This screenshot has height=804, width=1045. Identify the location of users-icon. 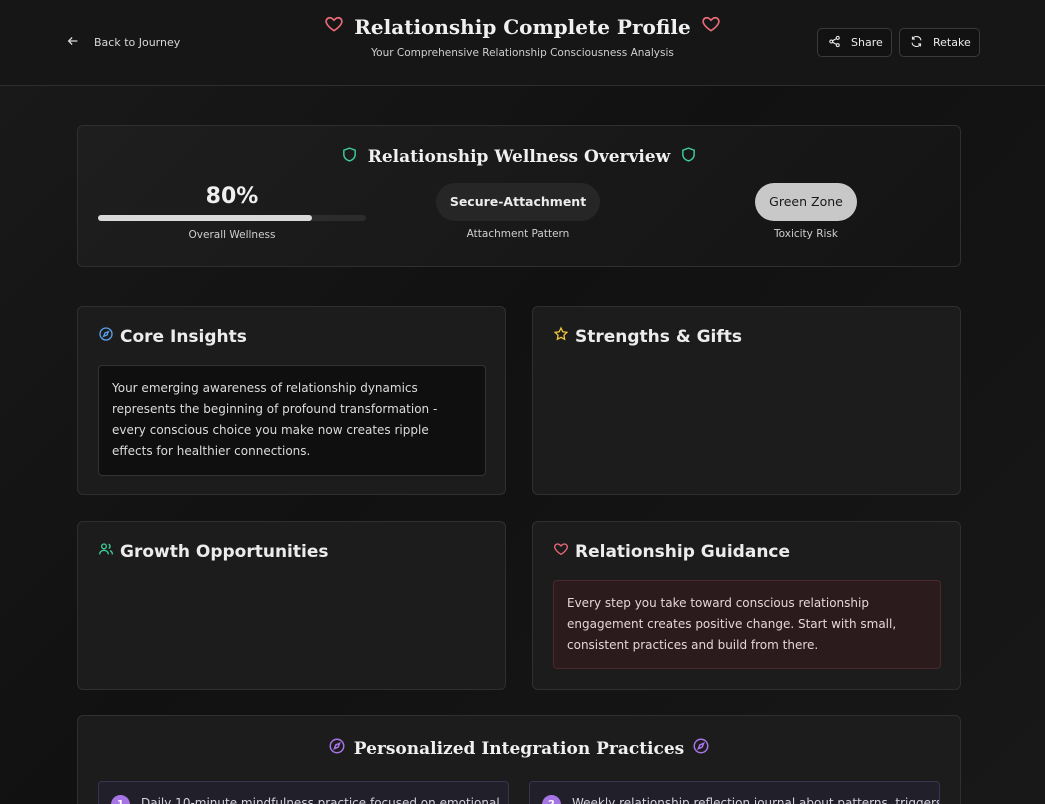
(106, 551).